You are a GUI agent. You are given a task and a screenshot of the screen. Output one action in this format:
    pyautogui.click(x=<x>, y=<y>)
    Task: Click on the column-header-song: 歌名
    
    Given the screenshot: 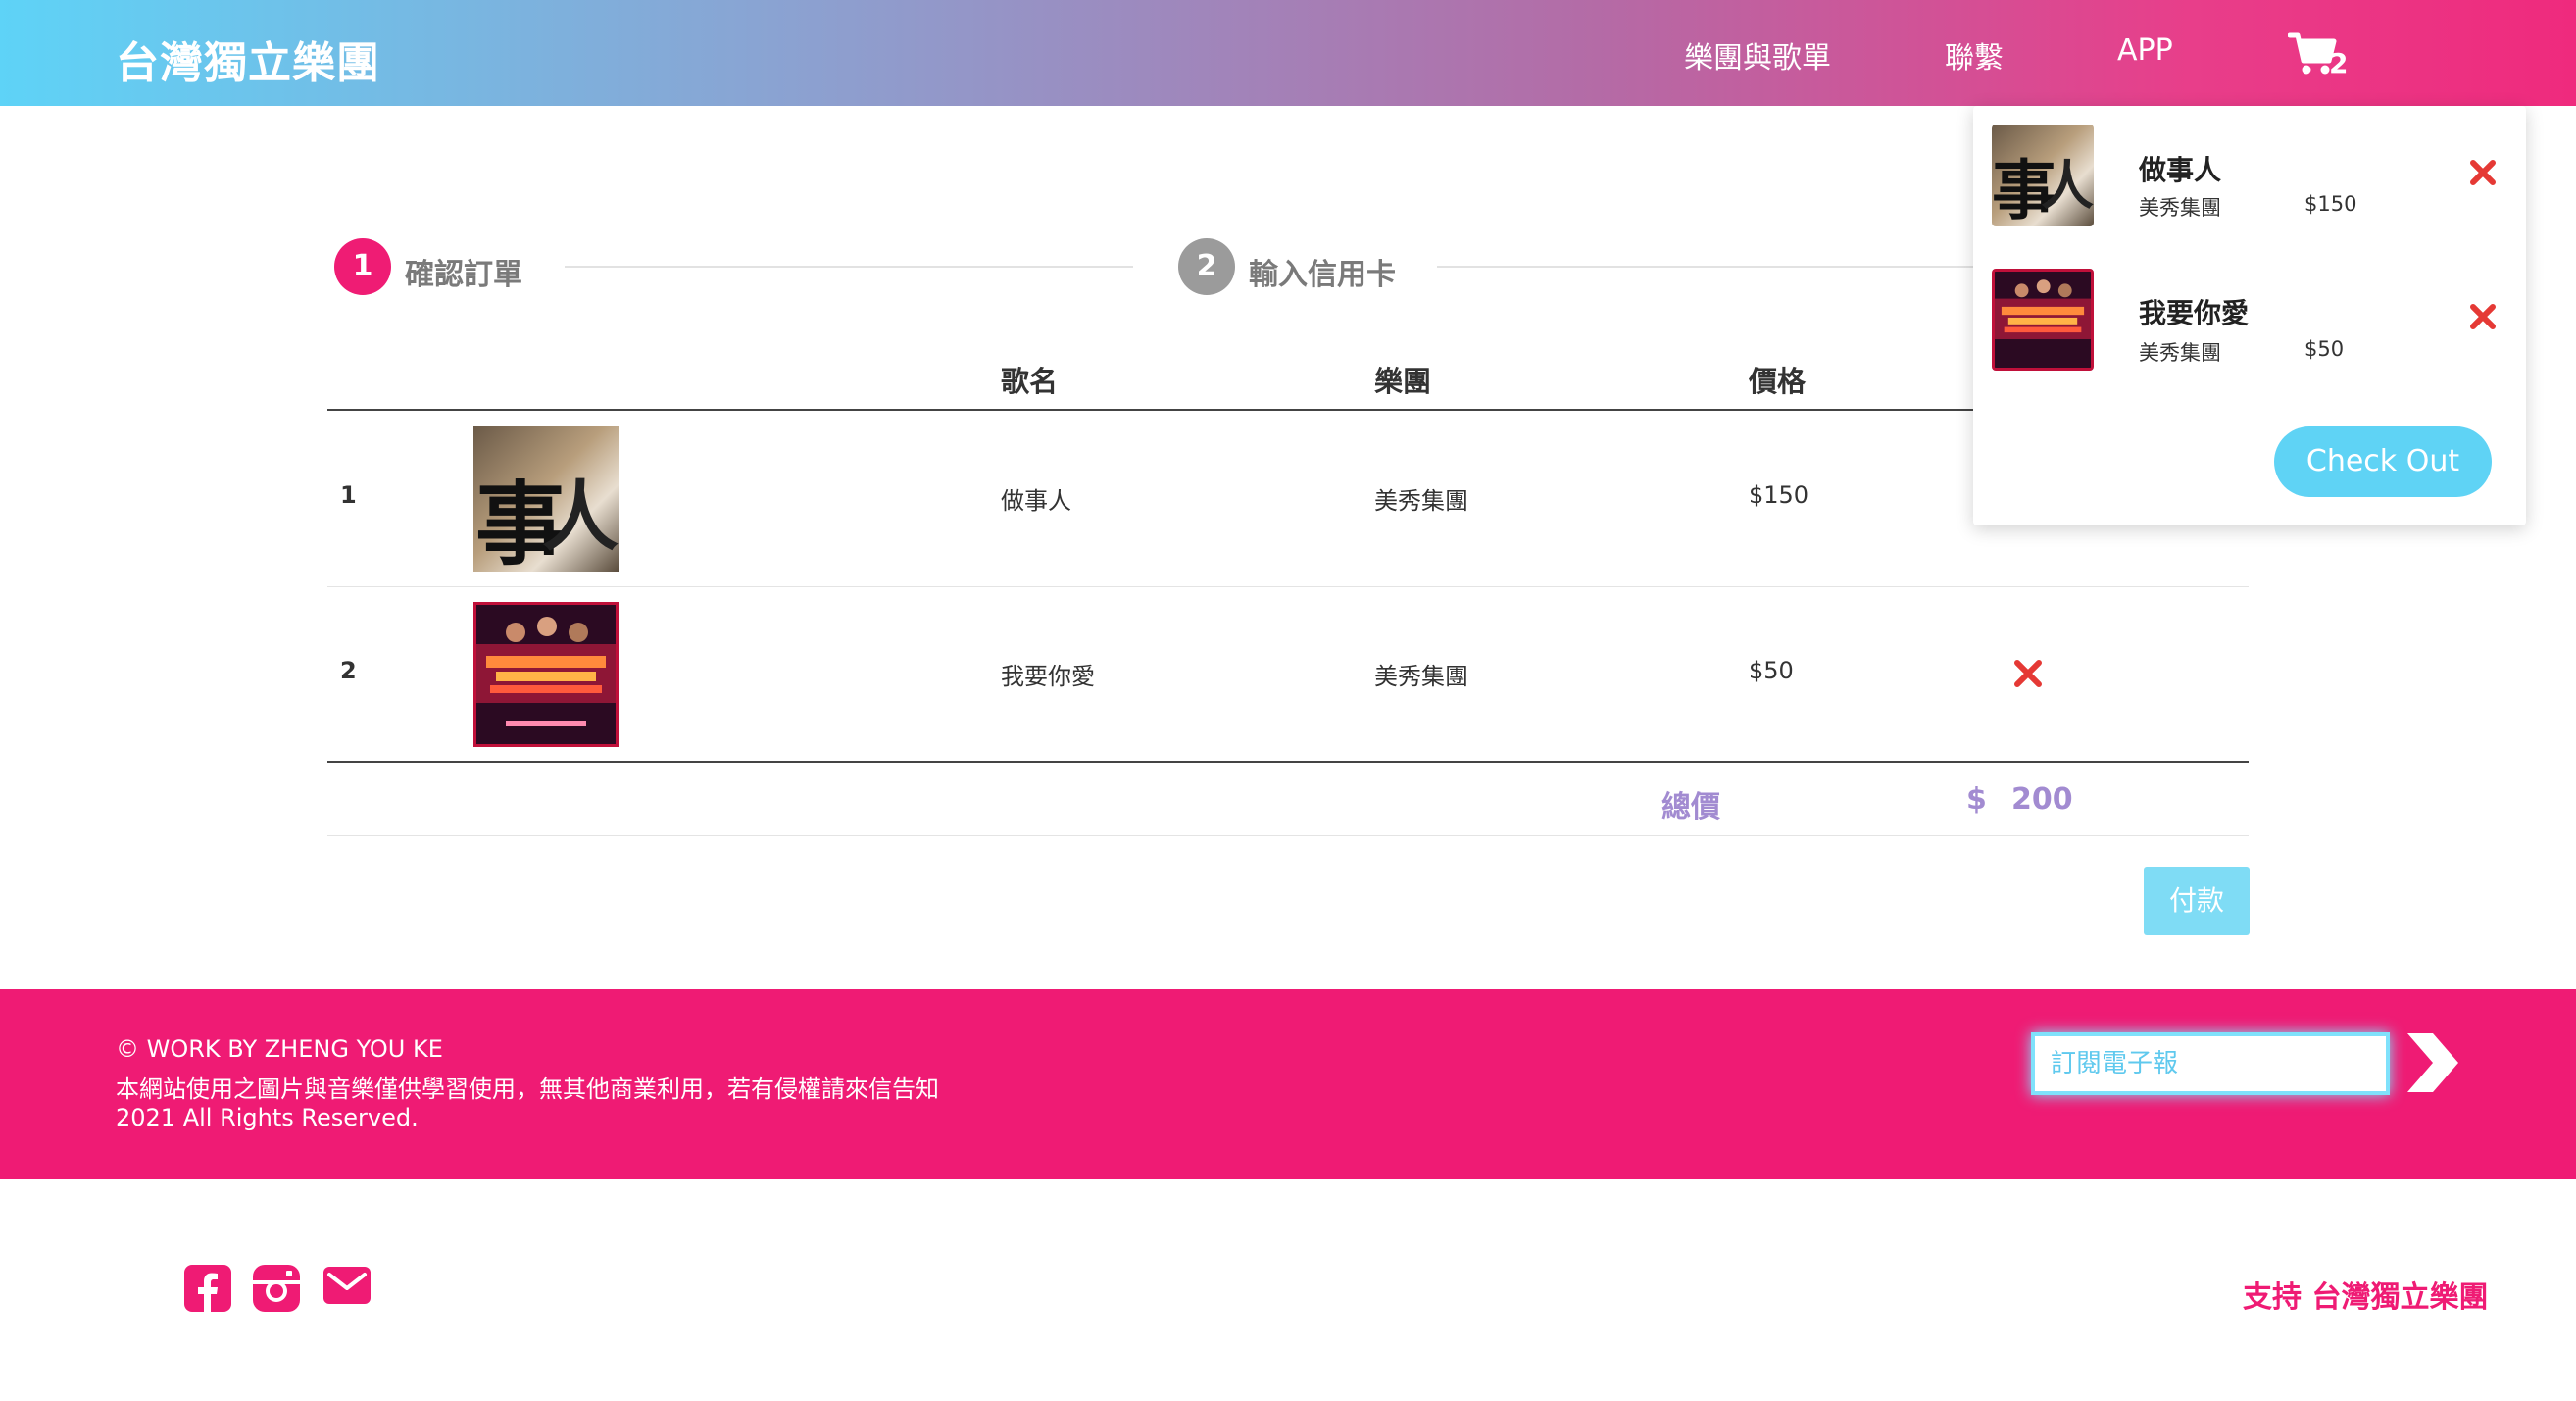 What is the action you would take?
    pyautogui.click(x=1030, y=381)
    